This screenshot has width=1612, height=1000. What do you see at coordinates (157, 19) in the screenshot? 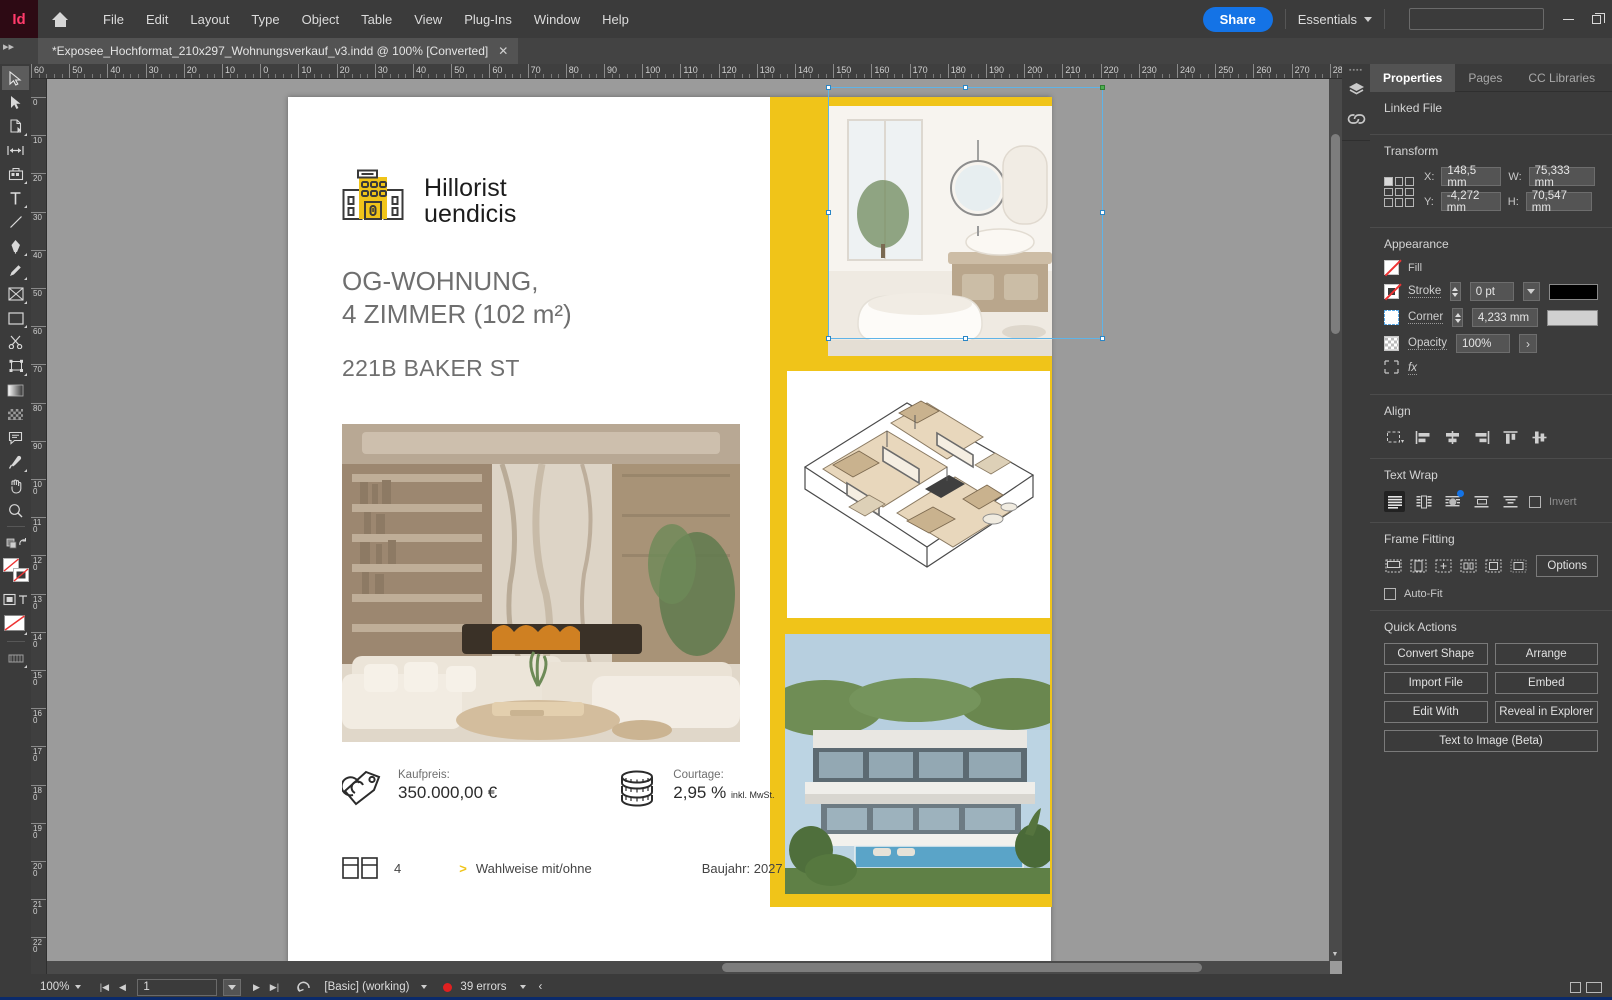
I see `menu-edit: Edit` at bounding box center [157, 19].